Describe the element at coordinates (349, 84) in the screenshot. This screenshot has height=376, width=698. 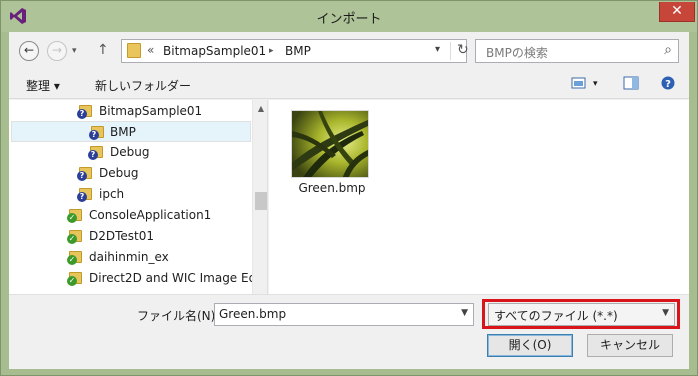
I see `command-bar: 整理 ▾ 新しいフォルダー ▾ ?` at that location.